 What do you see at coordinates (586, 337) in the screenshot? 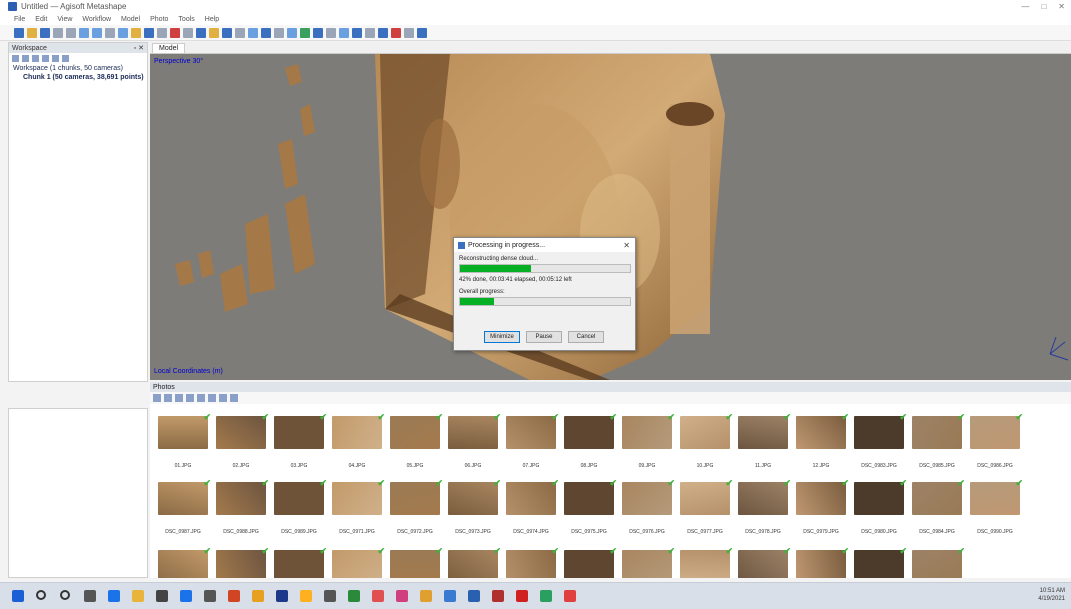
I see `cancel-button: Cancel` at bounding box center [586, 337].